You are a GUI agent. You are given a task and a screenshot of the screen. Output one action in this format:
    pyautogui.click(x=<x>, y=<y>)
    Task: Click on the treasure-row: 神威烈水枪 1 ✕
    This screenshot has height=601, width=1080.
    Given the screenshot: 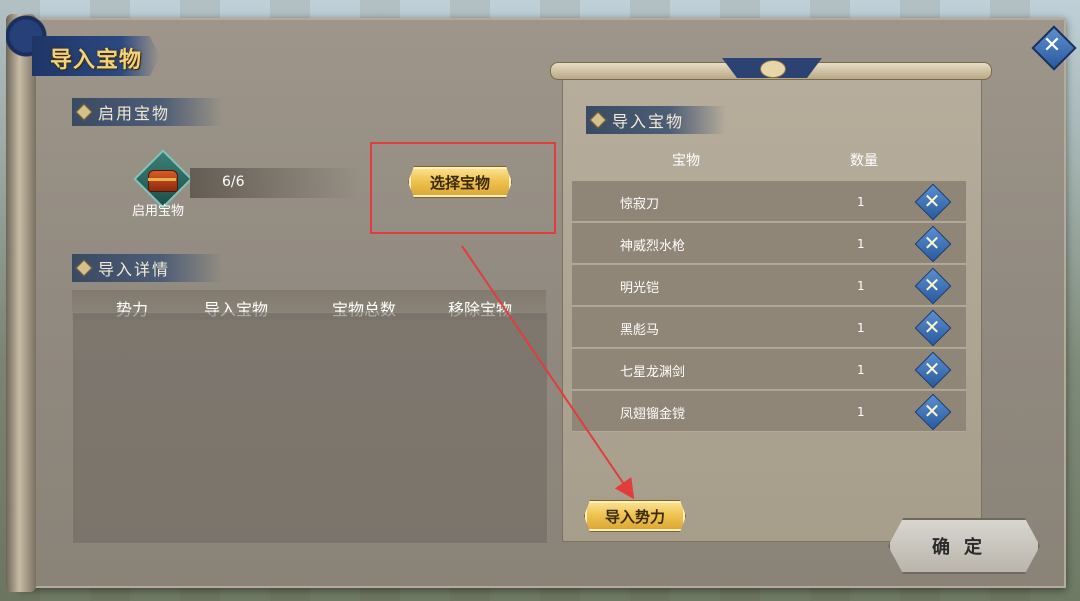 What is the action you would take?
    pyautogui.click(x=769, y=243)
    